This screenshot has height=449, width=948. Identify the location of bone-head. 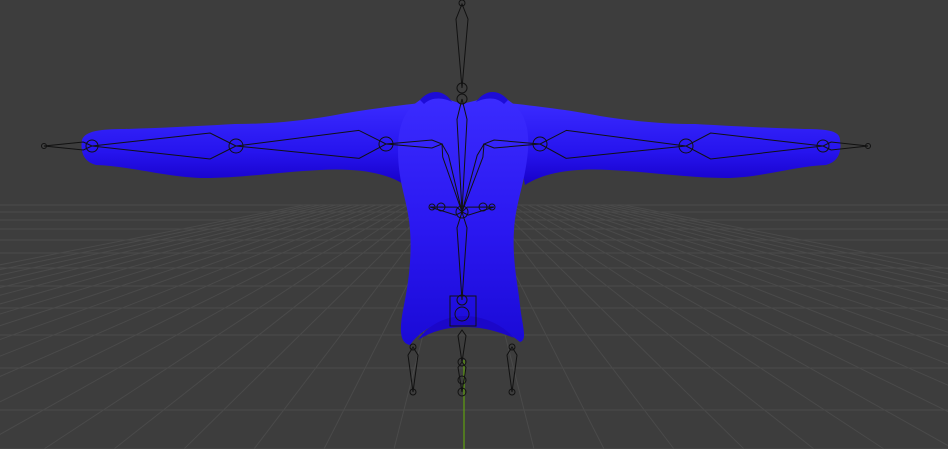
(462, 45).